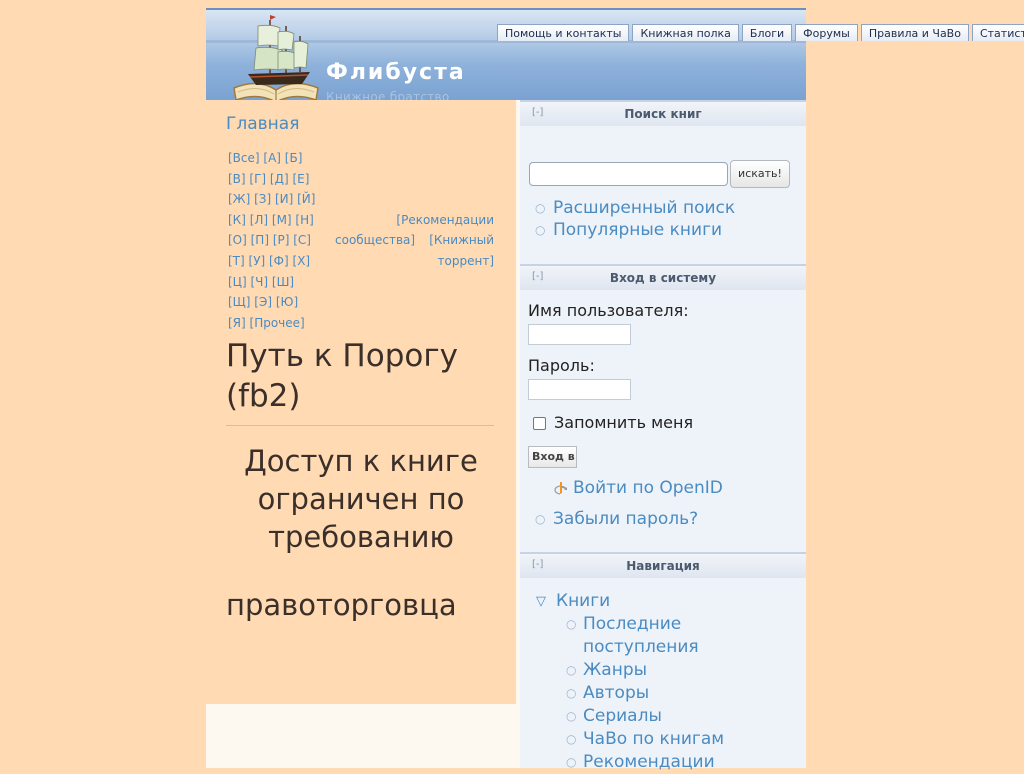  Describe the element at coordinates (637, 230) in the screenshot. I see `popular-books-link: Популярные книги` at that location.